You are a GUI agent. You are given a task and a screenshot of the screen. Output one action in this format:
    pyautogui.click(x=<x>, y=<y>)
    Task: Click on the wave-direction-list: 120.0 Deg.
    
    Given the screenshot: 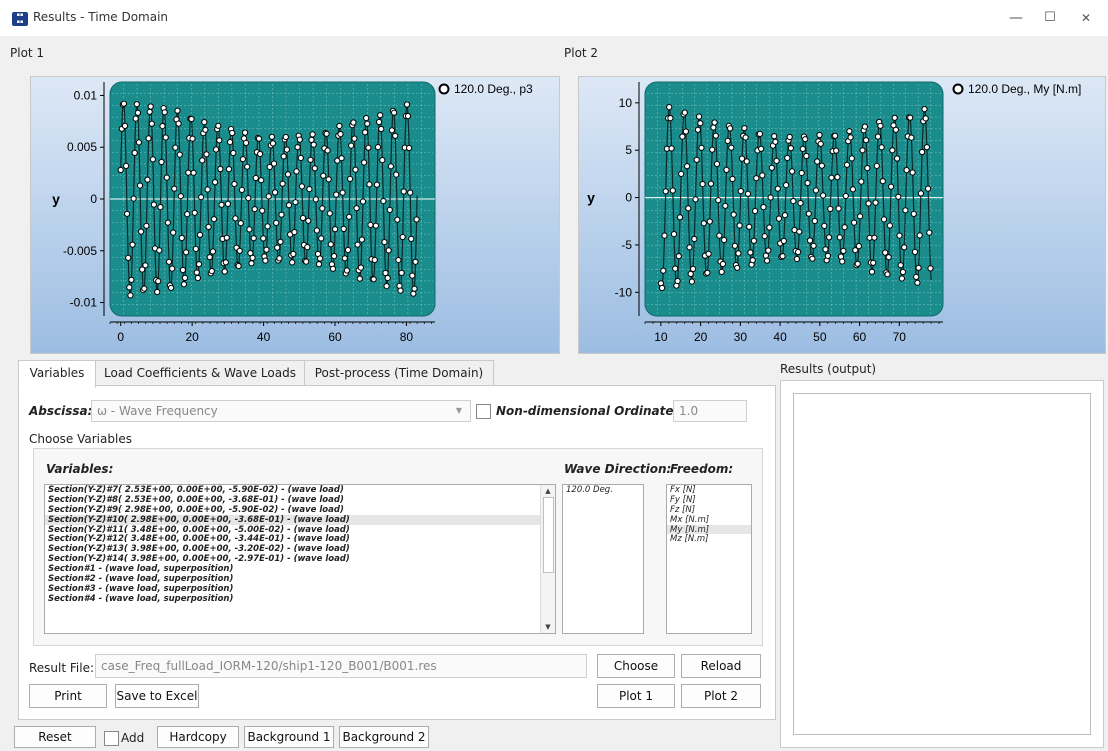 What is the action you would take?
    pyautogui.click(x=603, y=559)
    